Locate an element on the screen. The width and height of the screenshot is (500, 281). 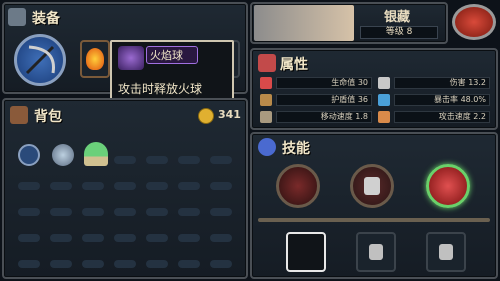
stat-number: 2.2 is located at coordinates (479, 116).